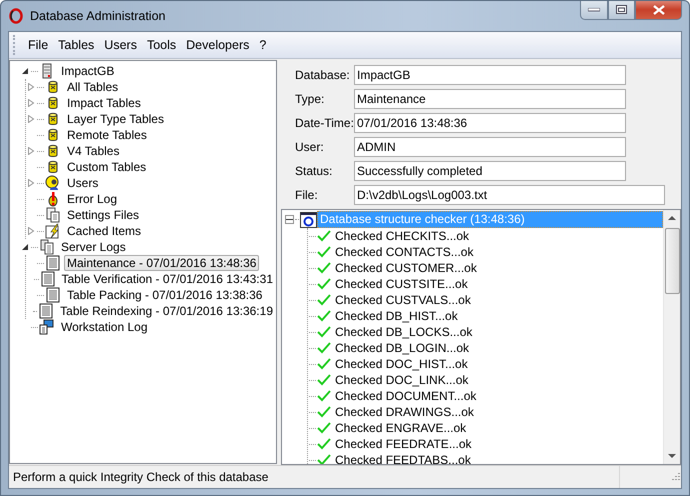 The height and width of the screenshot is (496, 690). What do you see at coordinates (104, 231) in the screenshot?
I see `tree-item: Cached Items` at bounding box center [104, 231].